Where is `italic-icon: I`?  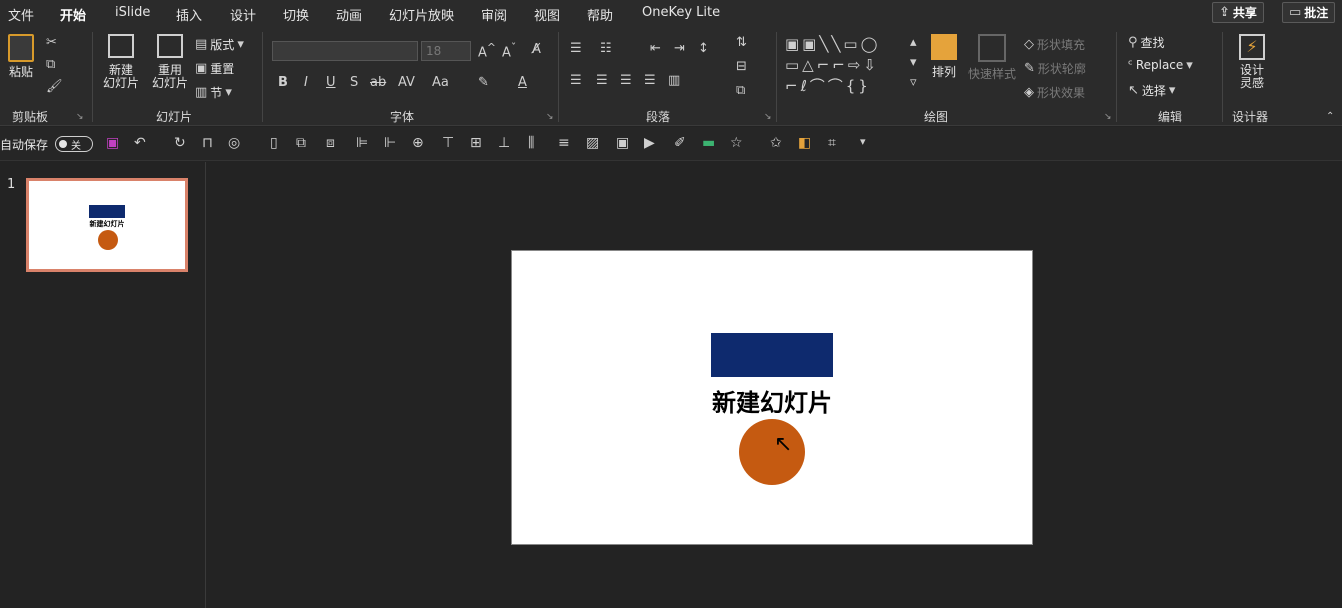
italic-icon: I is located at coordinates (306, 82).